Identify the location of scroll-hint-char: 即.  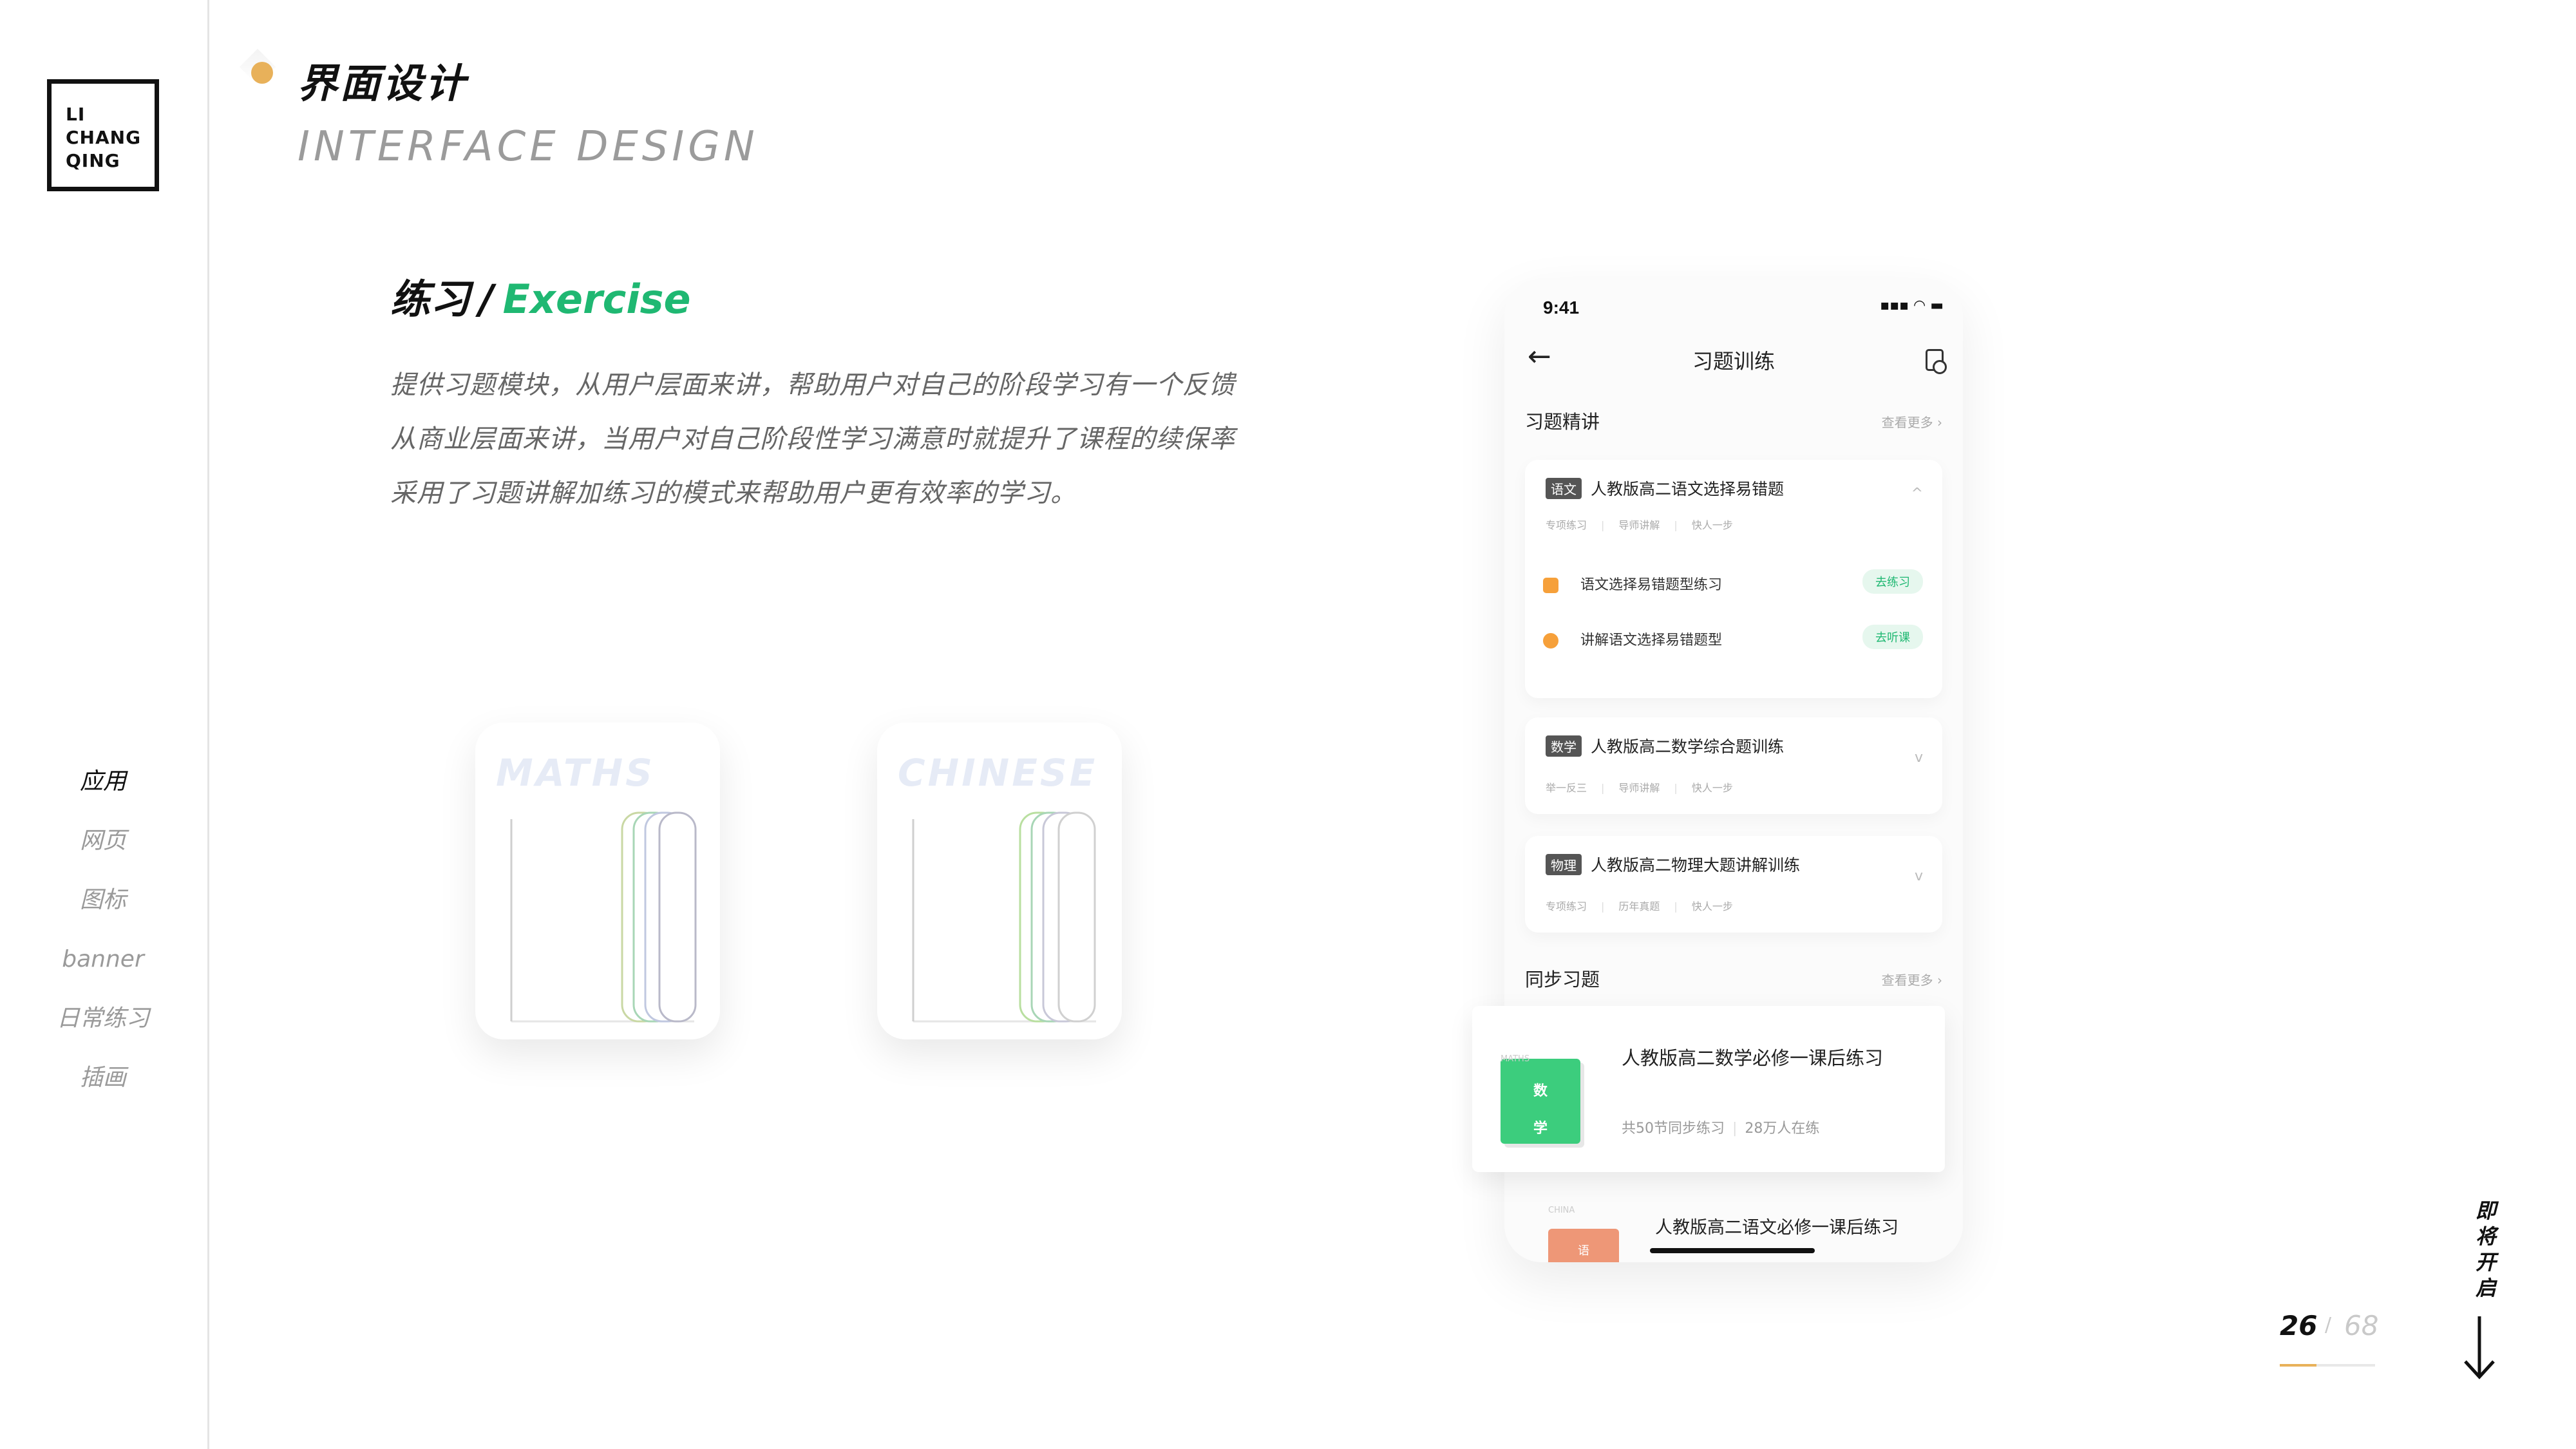
(2485, 1210).